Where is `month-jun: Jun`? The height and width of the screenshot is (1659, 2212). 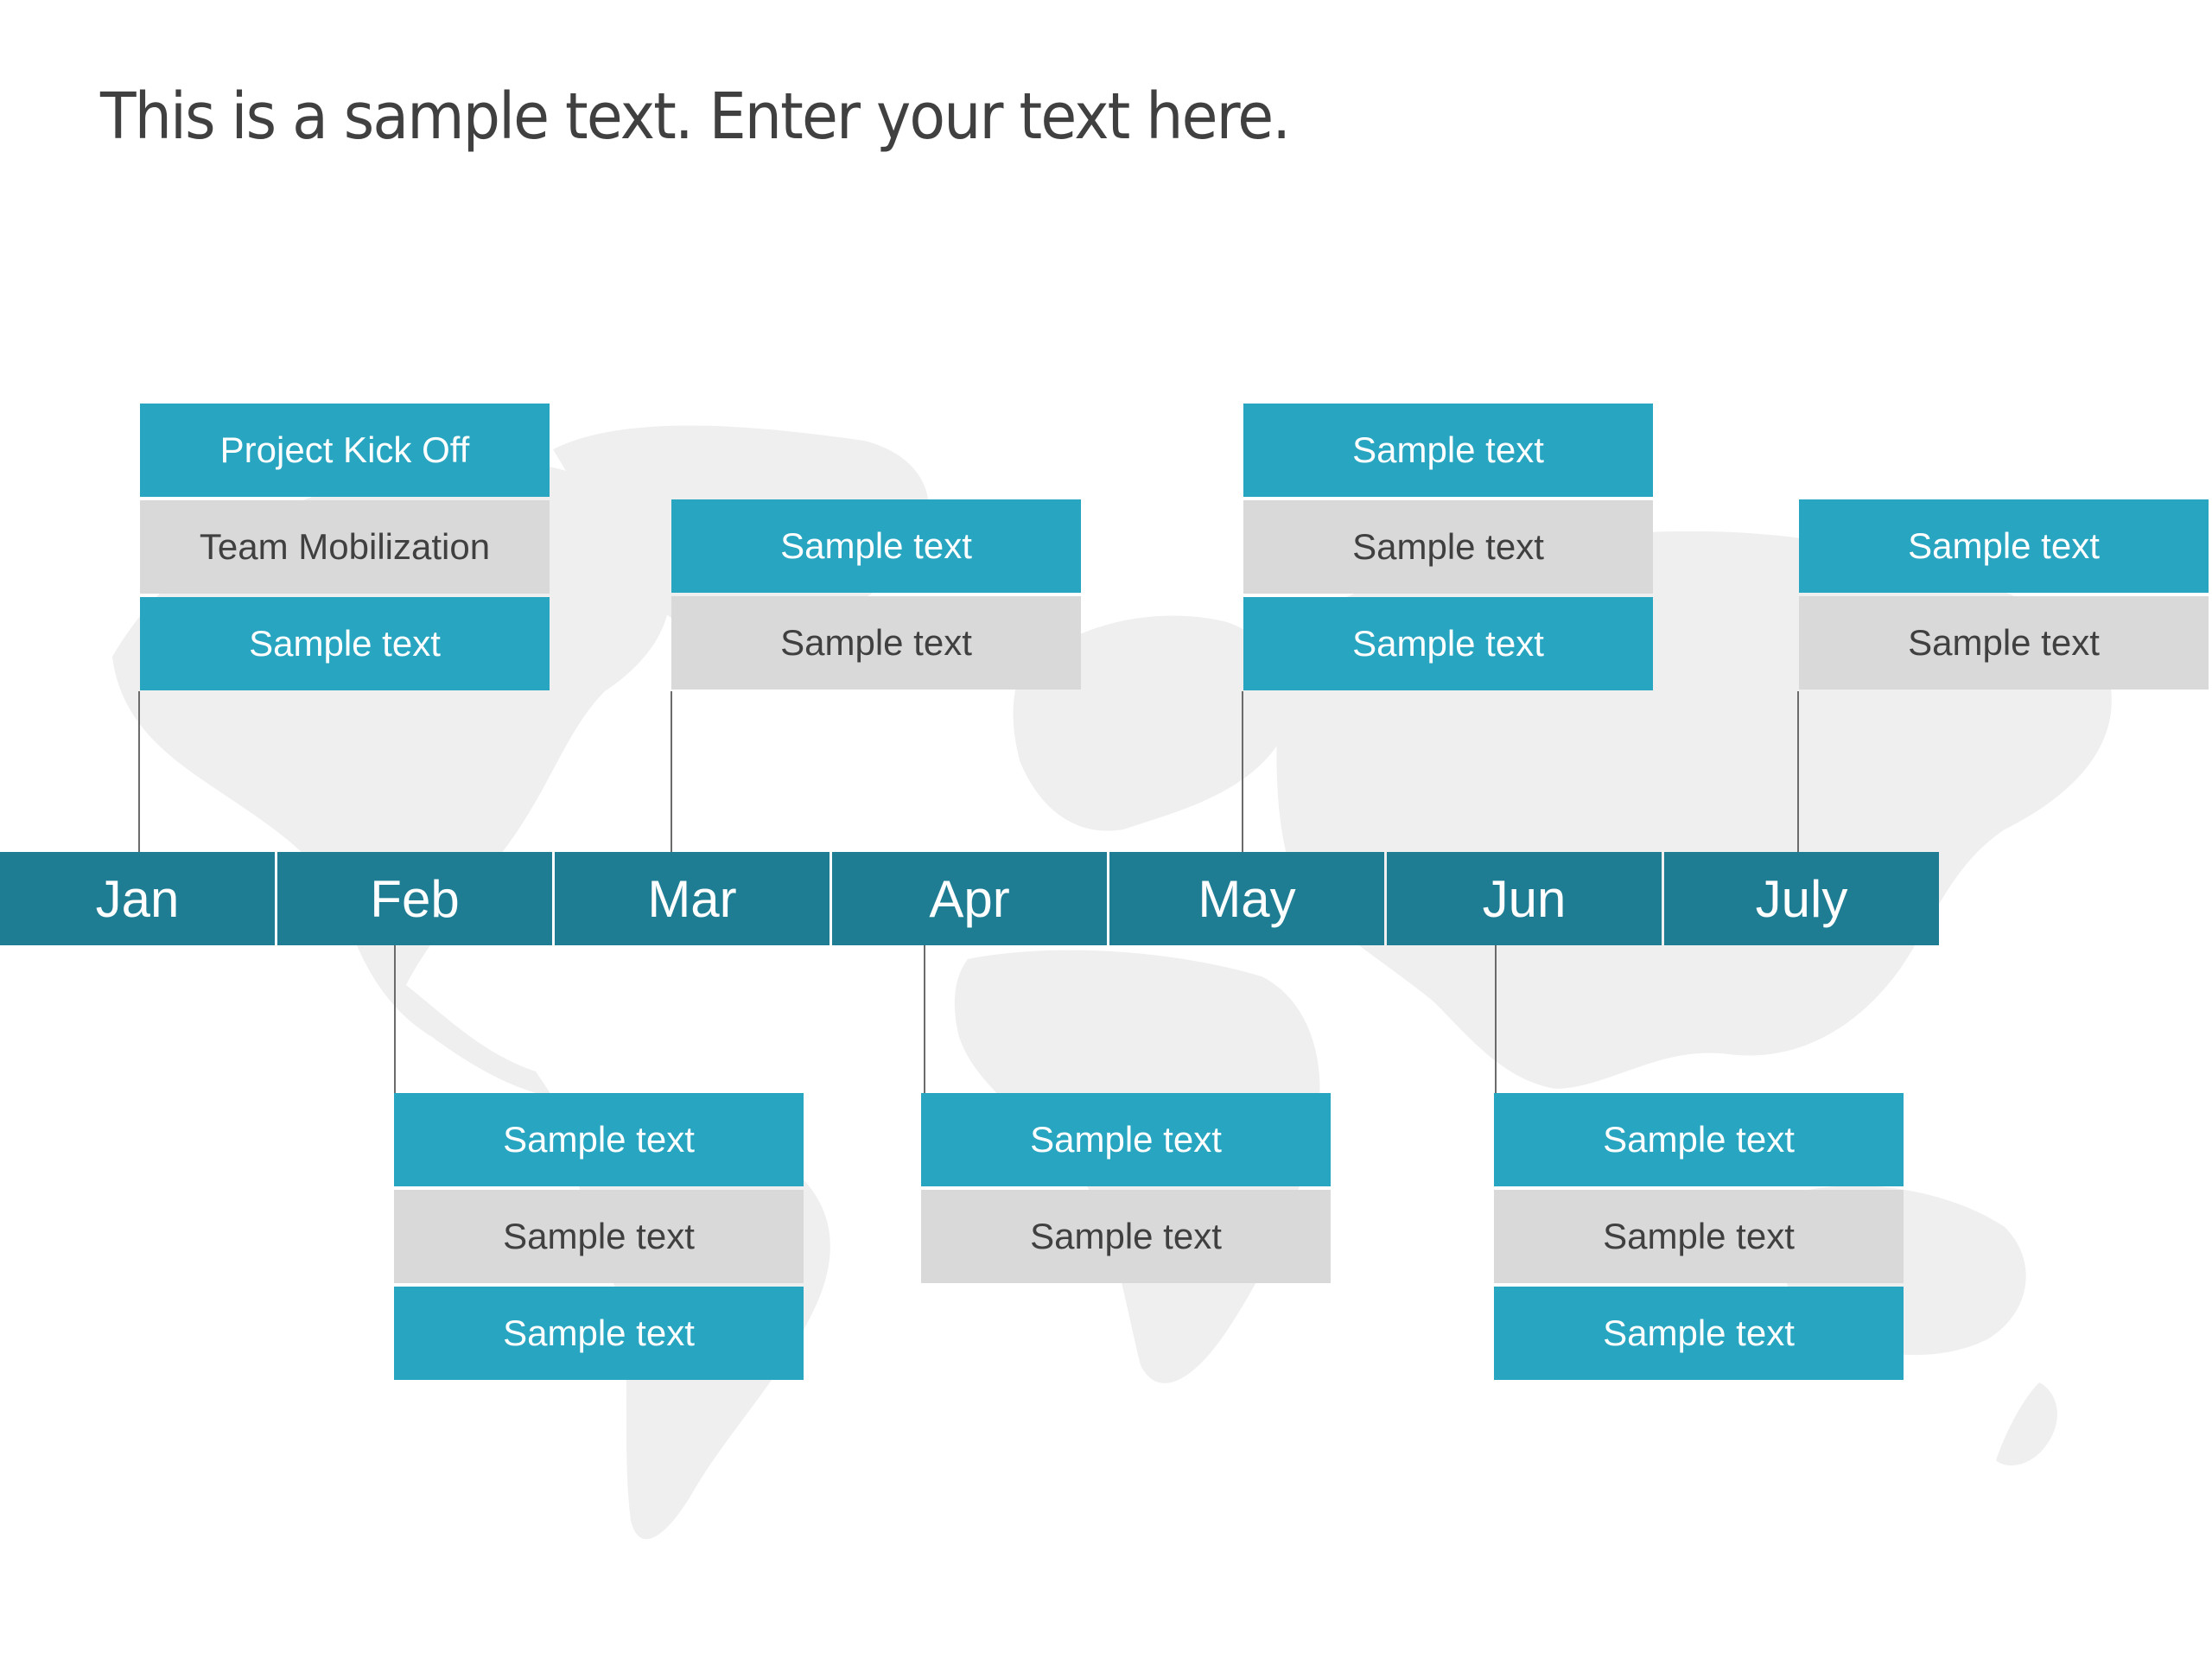 month-jun: Jun is located at coordinates (1524, 898).